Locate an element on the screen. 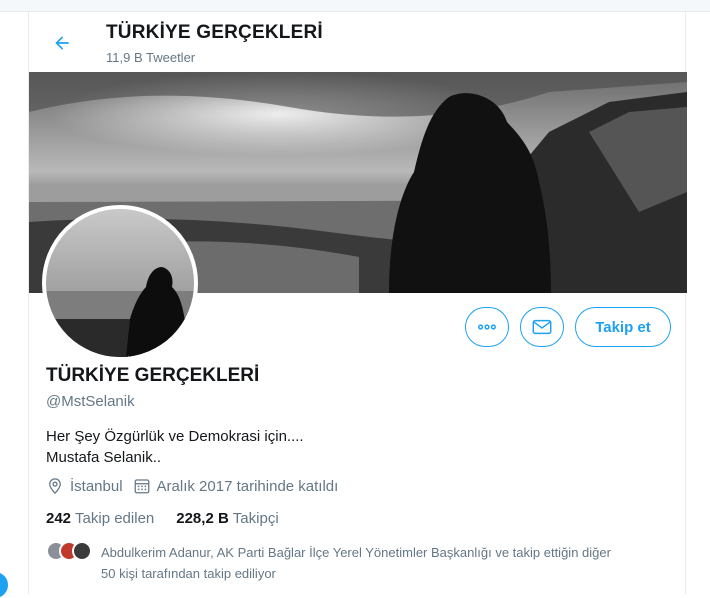 The image size is (710, 598). location-pin-icon is located at coordinates (55, 486).